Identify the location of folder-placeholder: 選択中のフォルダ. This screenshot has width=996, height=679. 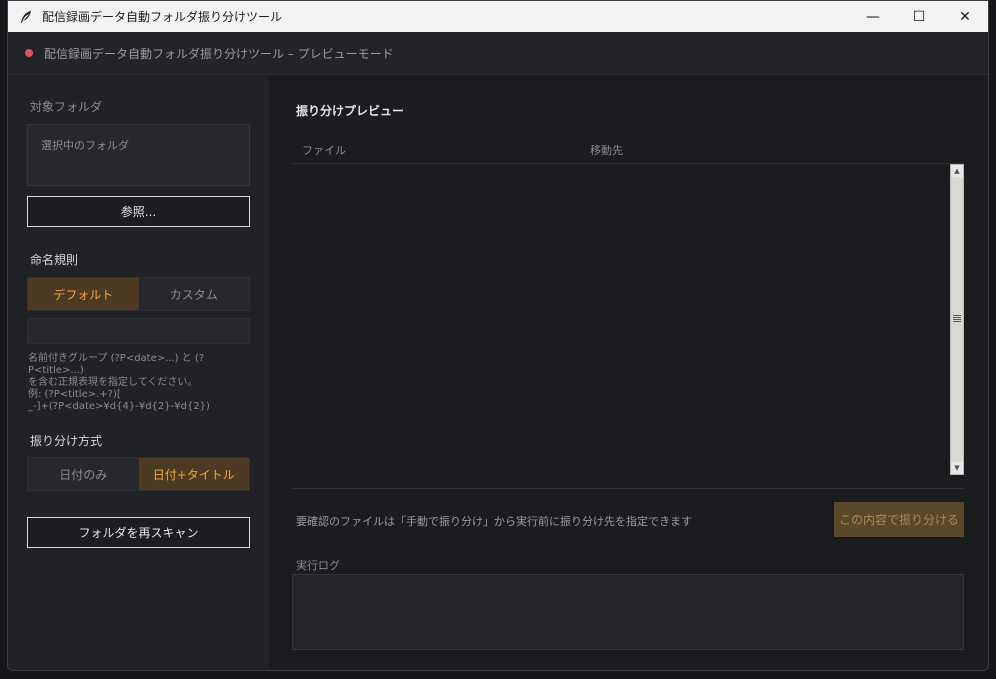
(85, 145).